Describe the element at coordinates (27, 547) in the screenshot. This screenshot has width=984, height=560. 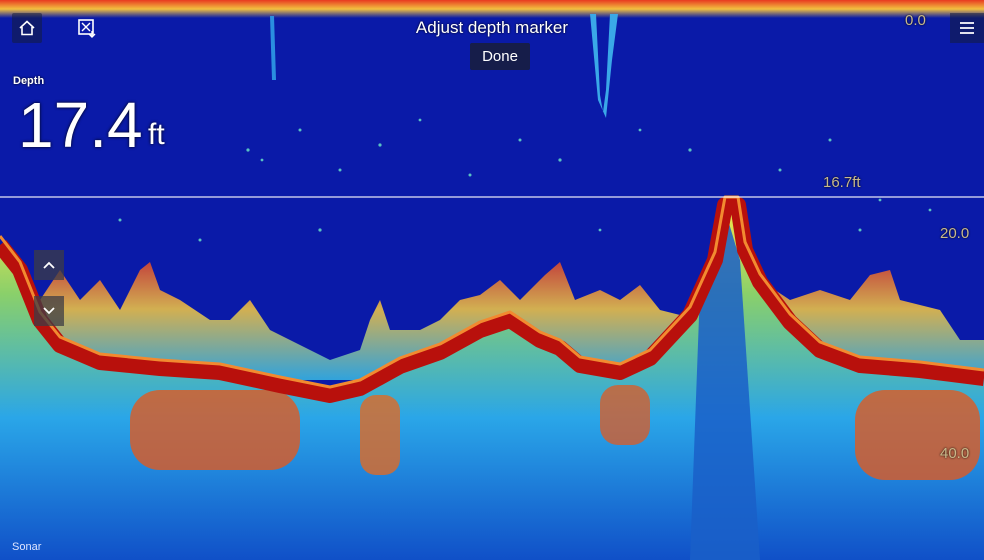
I see `mode-label: Sonar` at that location.